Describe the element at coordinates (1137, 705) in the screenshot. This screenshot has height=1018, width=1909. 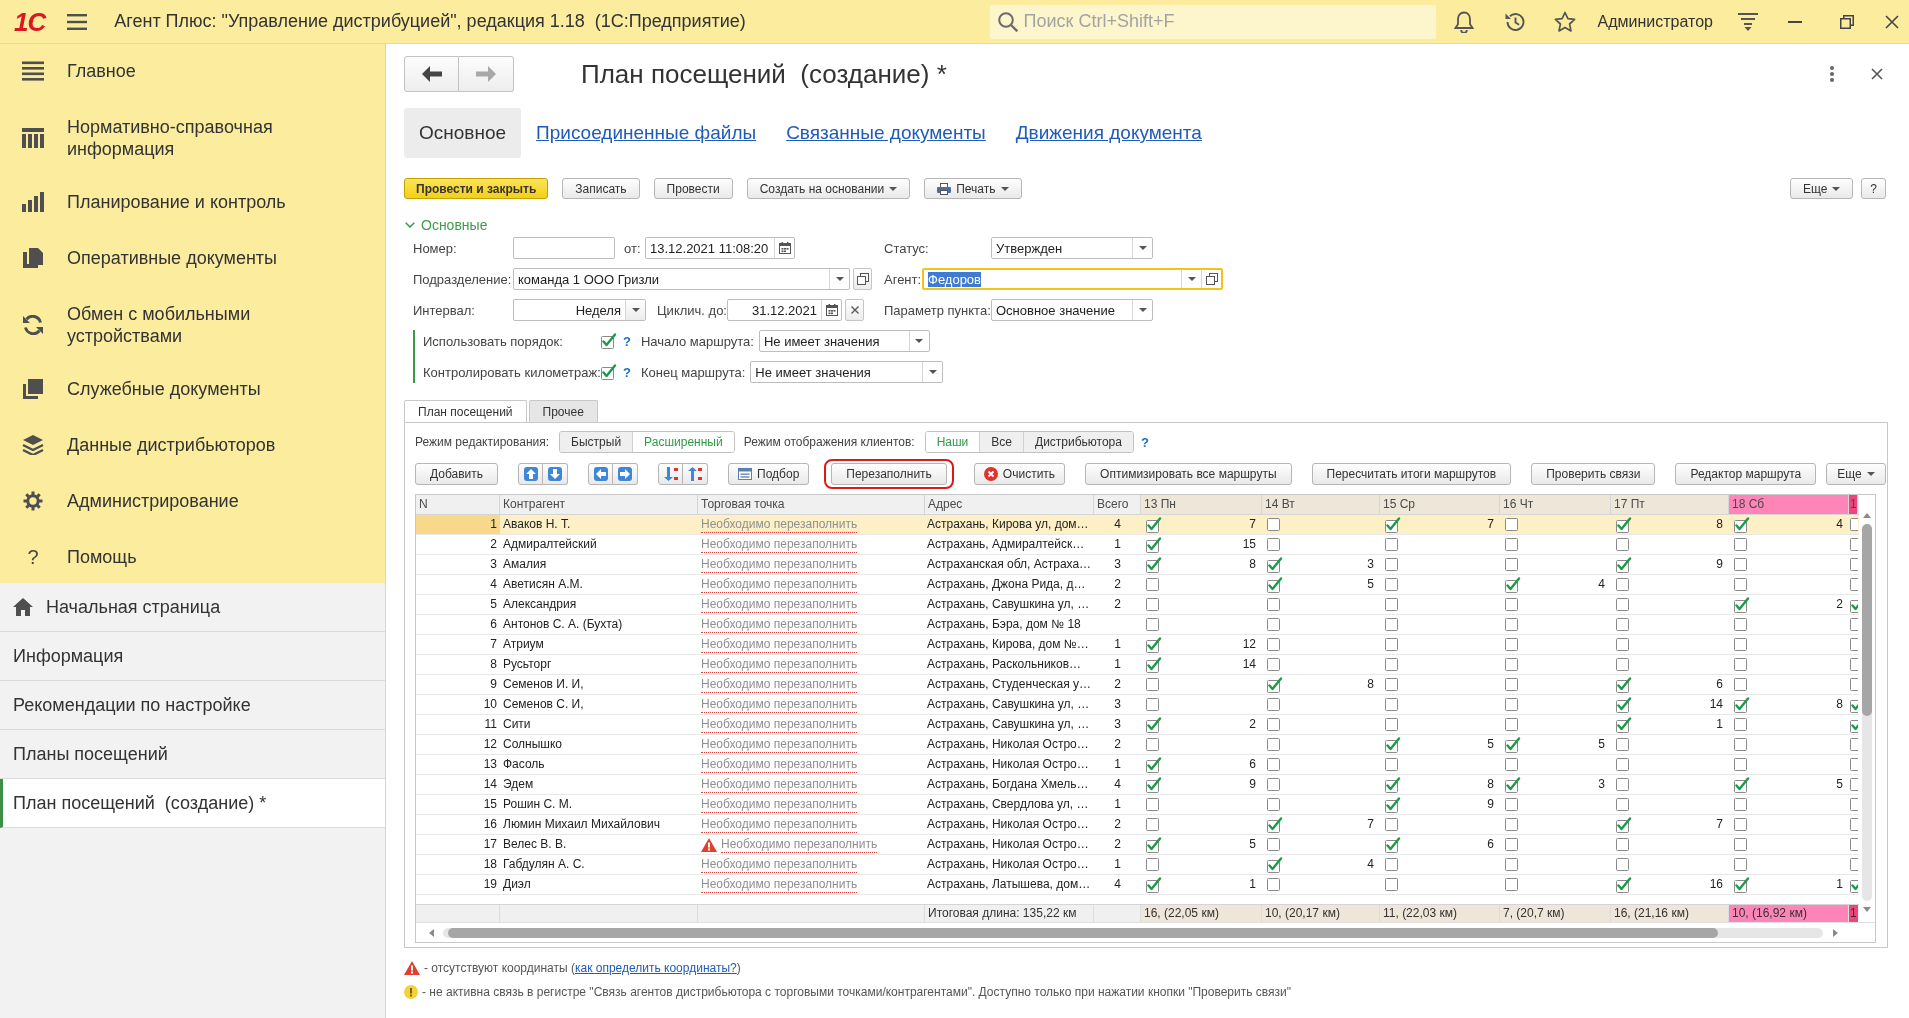
I see `table-row: 10 Семенов С. И, Необходимо перезаполнить Астрахань, Савушкина ул, … 3 14 8` at that location.